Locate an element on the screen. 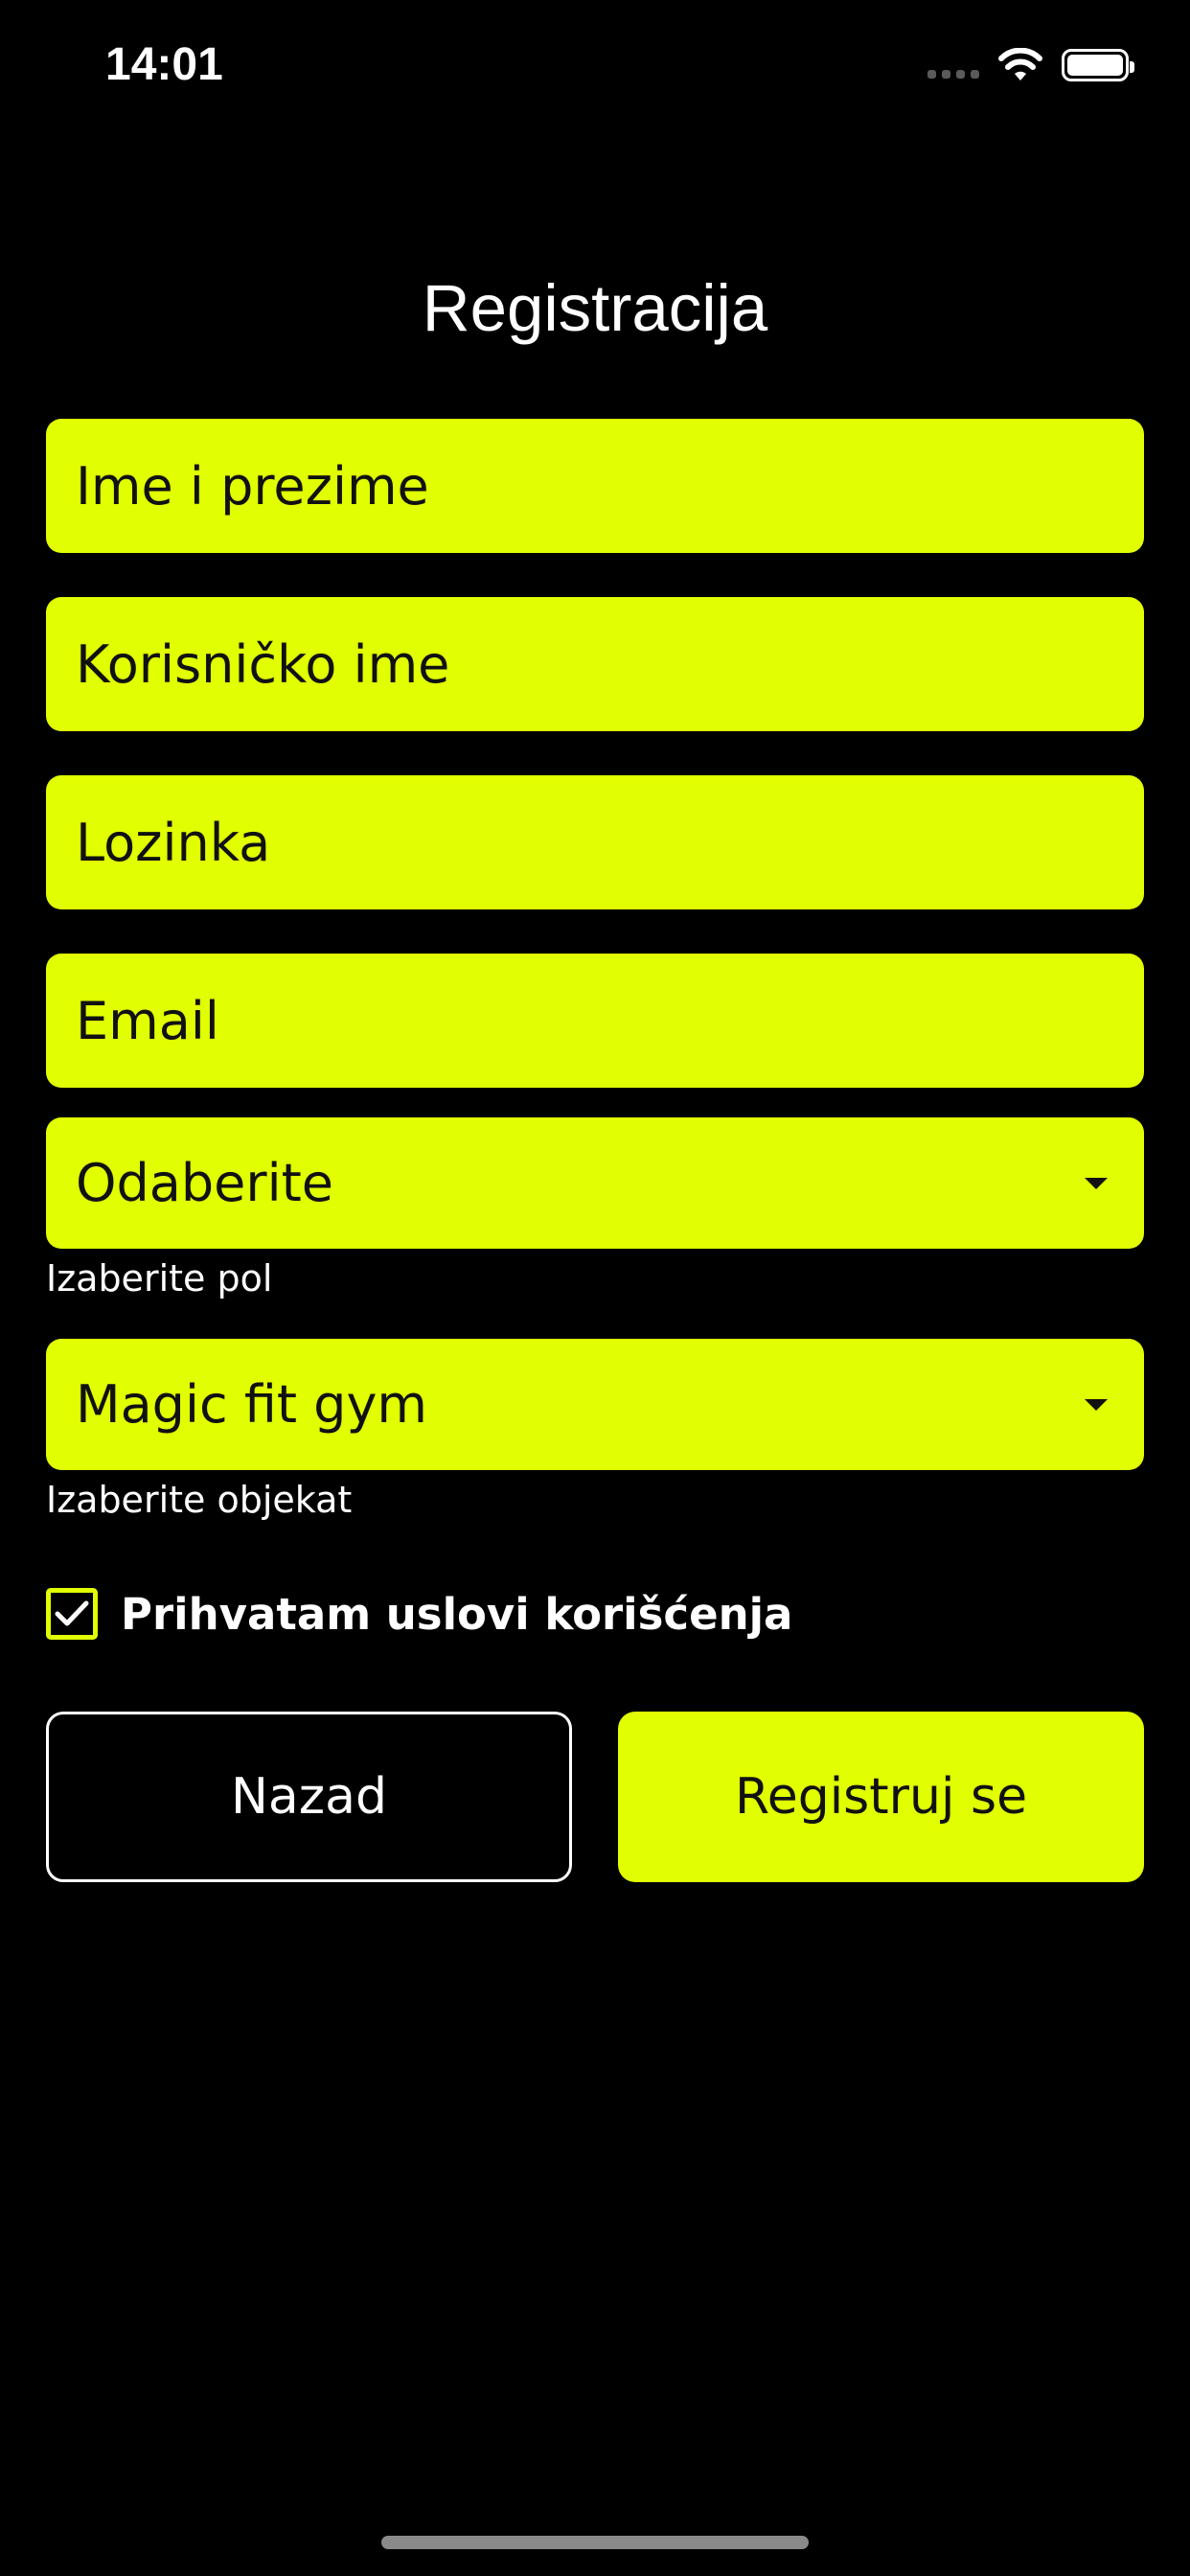 The width and height of the screenshot is (1190, 2576). register-button: Registruj se is located at coordinates (881, 1797).